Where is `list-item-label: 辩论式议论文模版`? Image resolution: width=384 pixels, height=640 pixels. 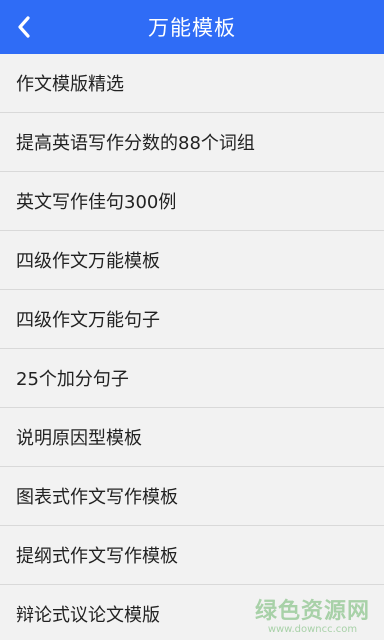 list-item-label: 辩论式议论文模版 is located at coordinates (88, 615).